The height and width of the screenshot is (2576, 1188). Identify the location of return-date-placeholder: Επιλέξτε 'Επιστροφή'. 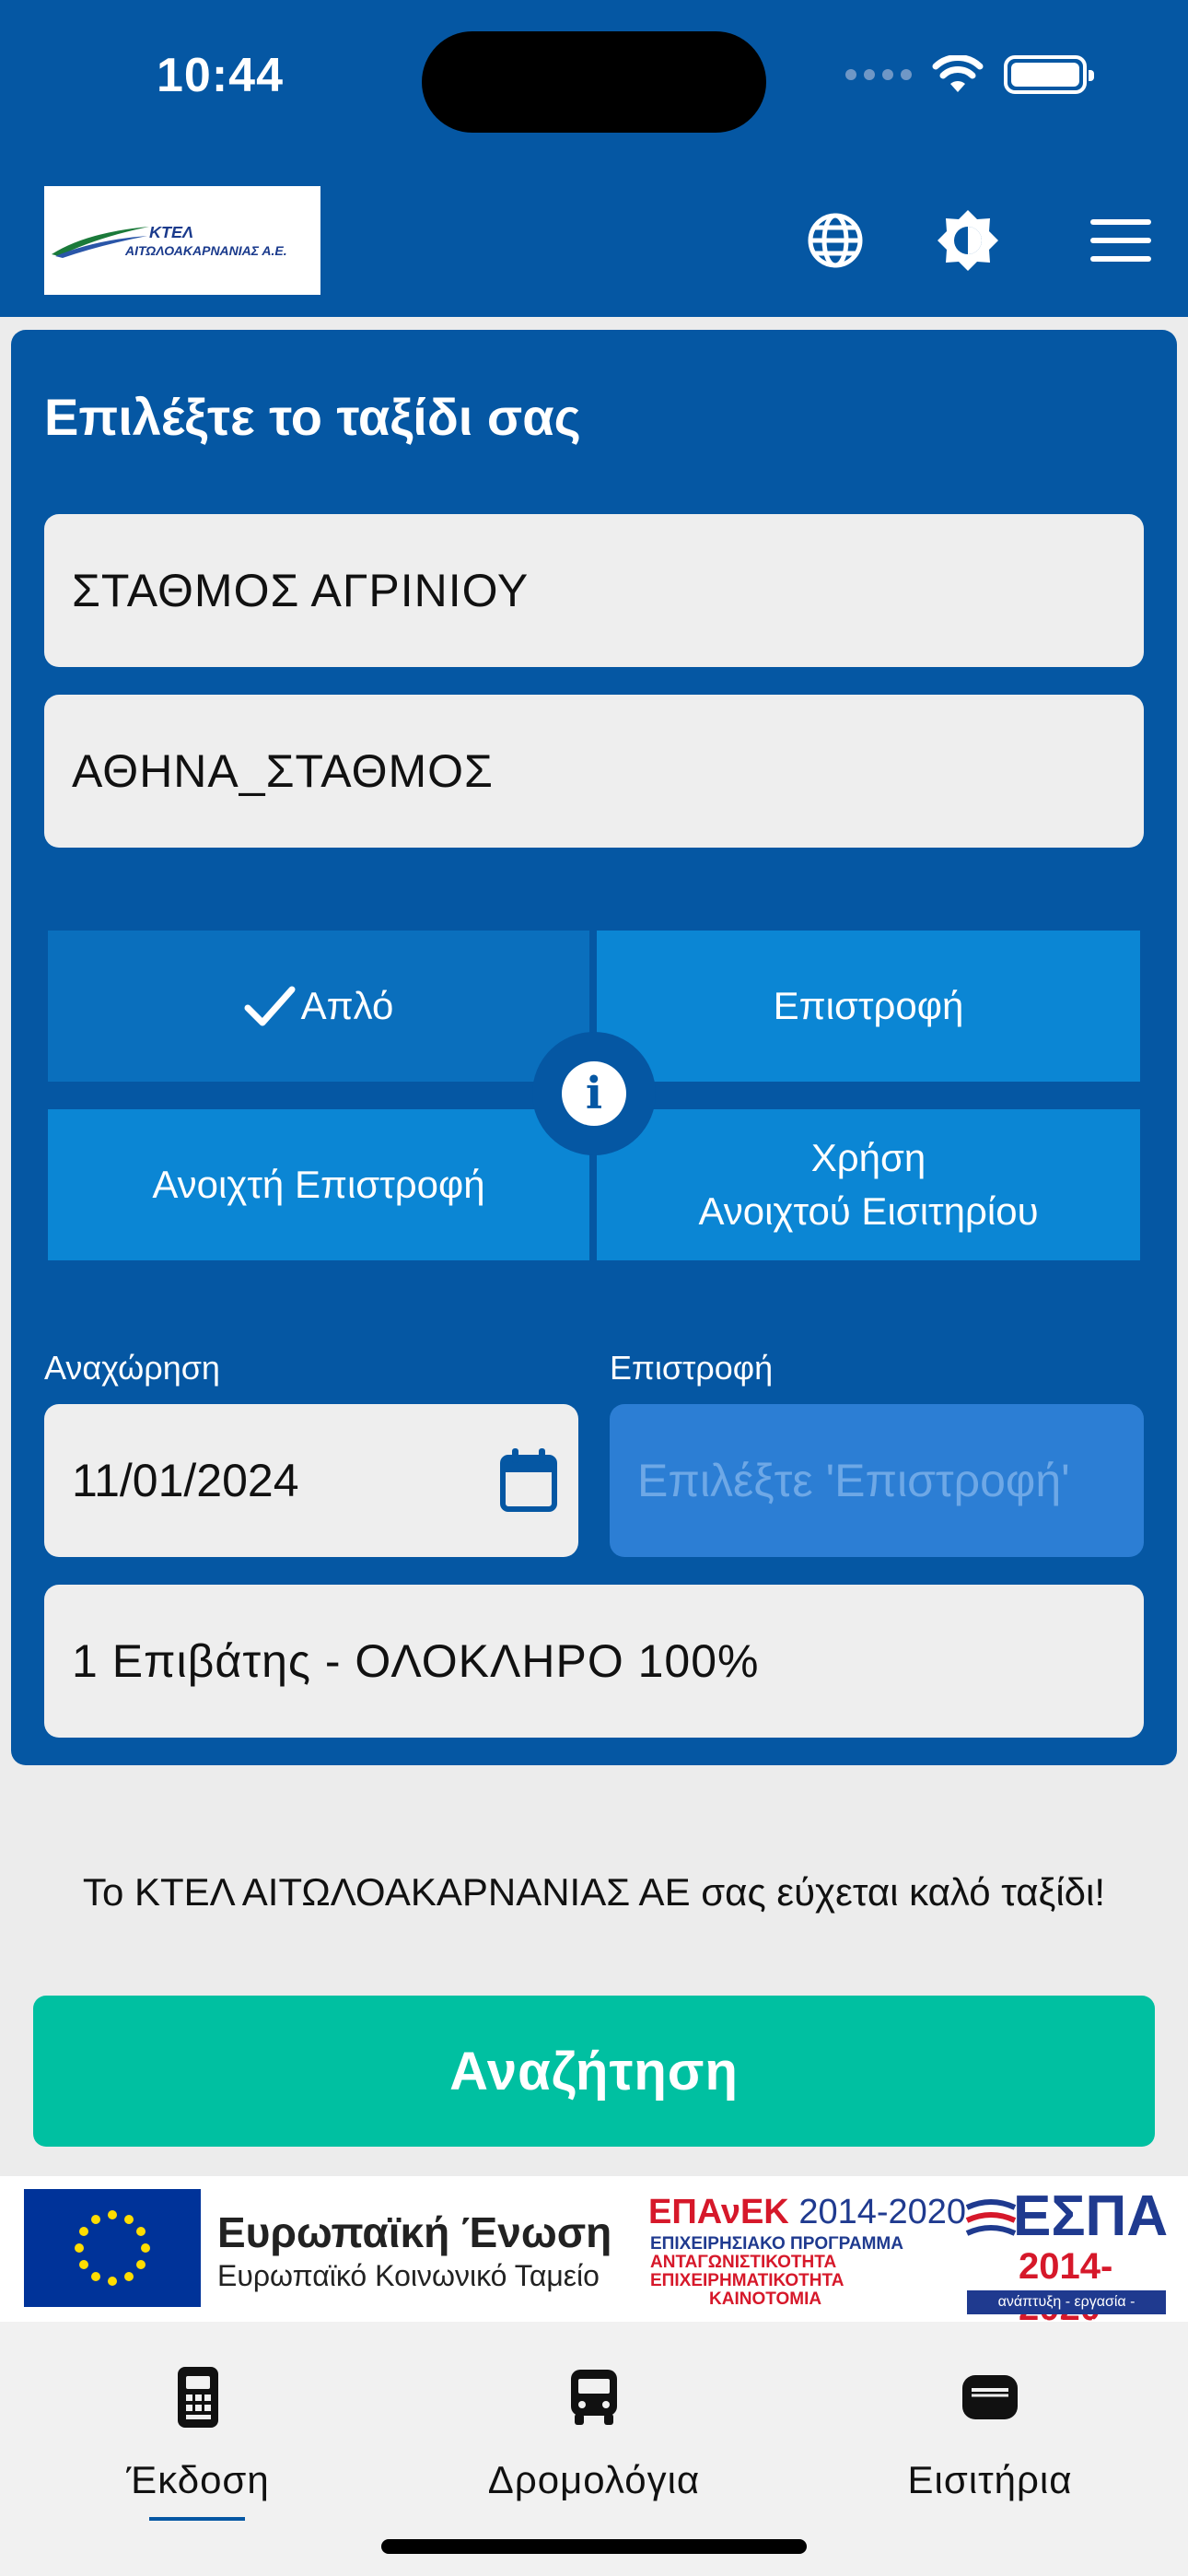
(853, 1480).